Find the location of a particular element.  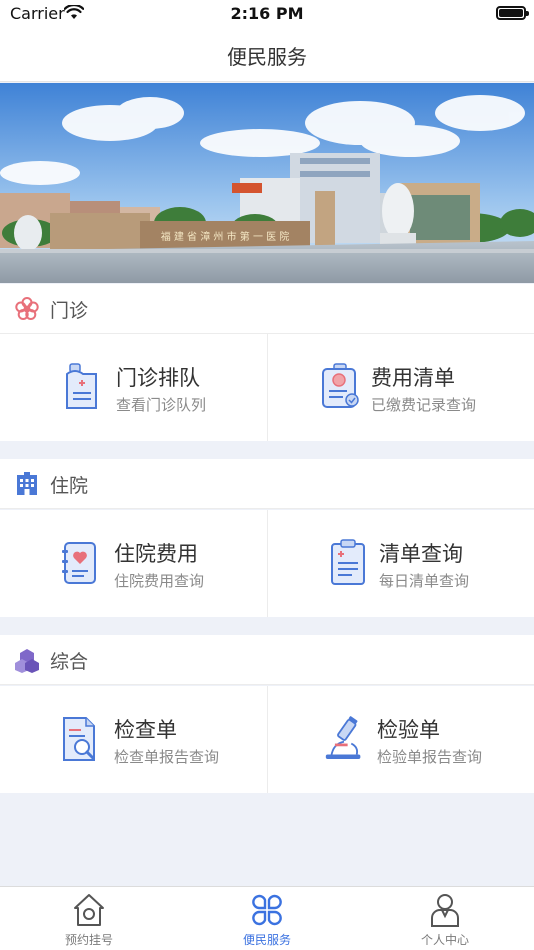

microscope-icon is located at coordinates (343, 737).